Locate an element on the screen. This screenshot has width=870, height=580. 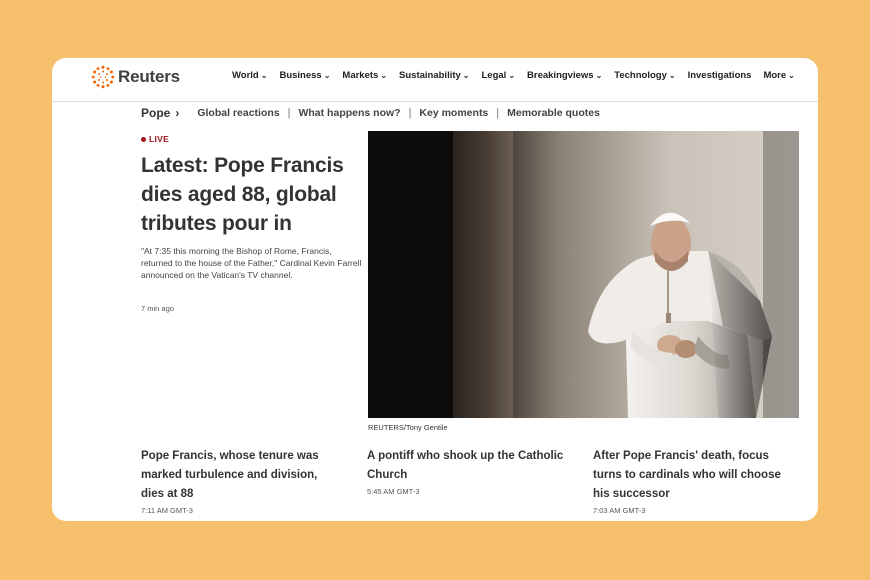
nav-item-sustainability: Sustainability ⌄ is located at coordinates (434, 75).